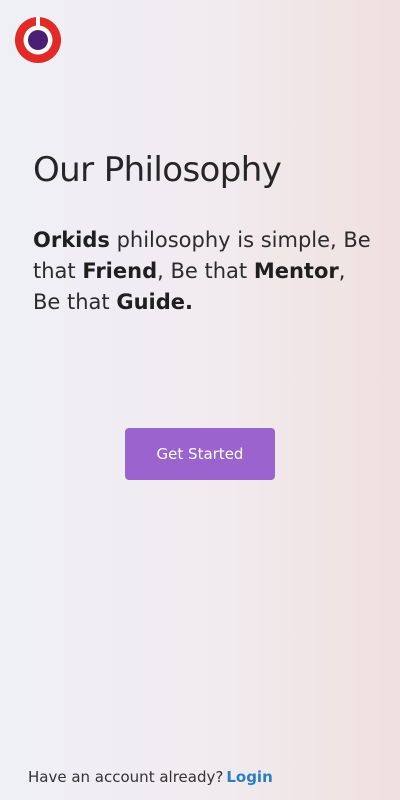 This screenshot has width=400, height=800. Describe the element at coordinates (249, 777) in the screenshot. I see `login-link: Login` at that location.